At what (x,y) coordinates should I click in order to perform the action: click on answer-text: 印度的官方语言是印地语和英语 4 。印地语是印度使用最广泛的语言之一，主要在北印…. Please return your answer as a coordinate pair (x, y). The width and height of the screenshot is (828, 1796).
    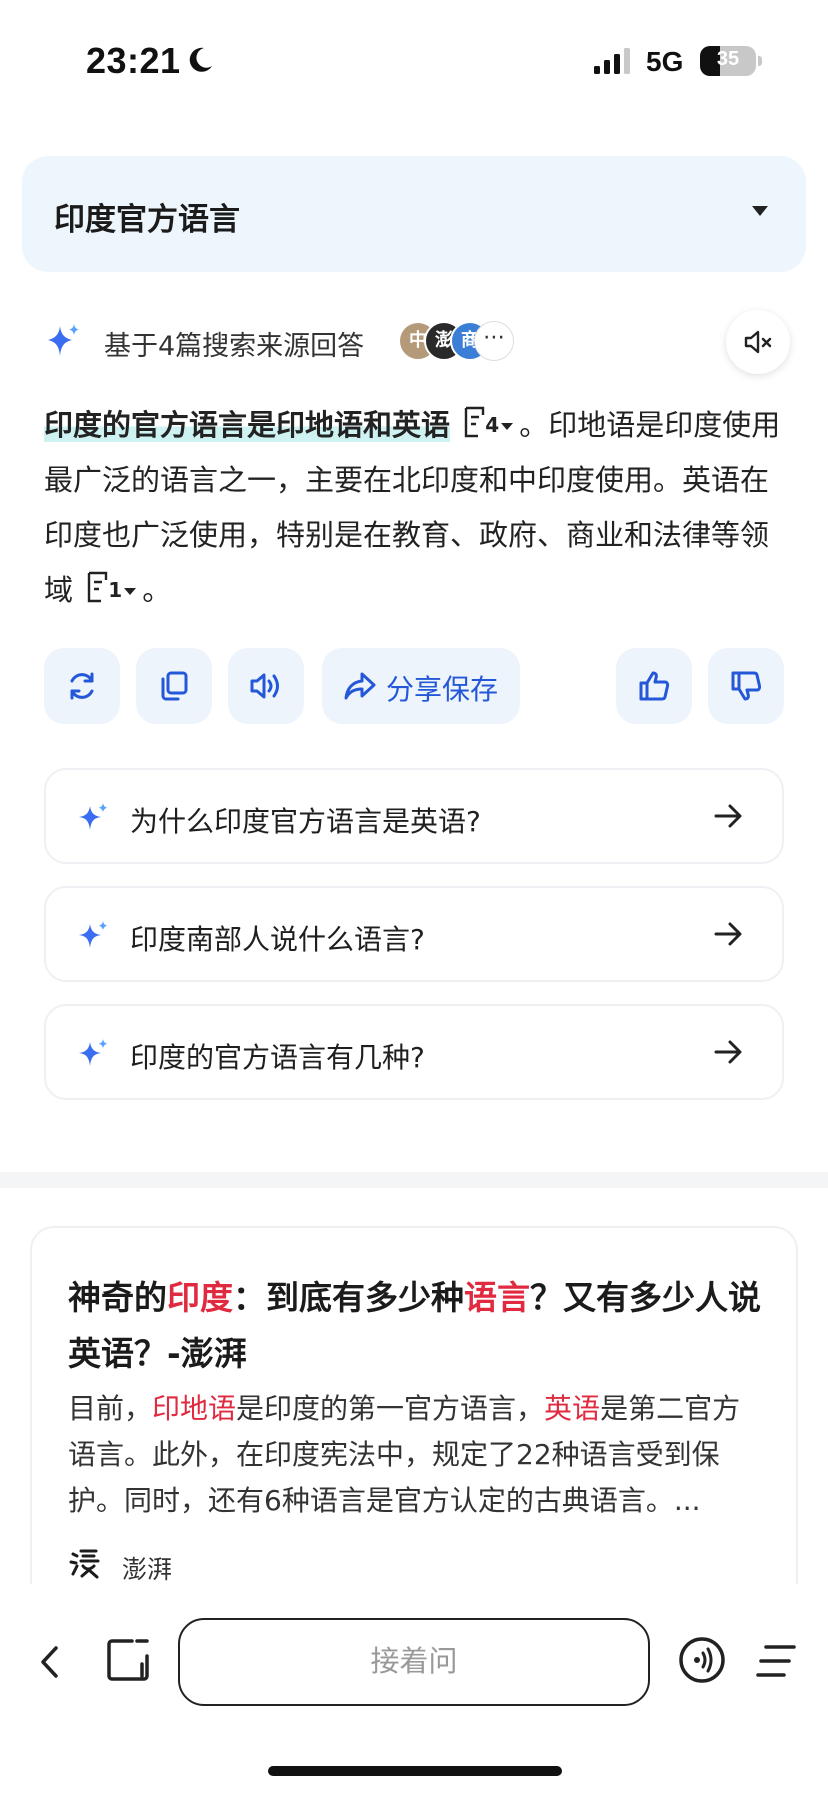
    Looking at the image, I should click on (415, 508).